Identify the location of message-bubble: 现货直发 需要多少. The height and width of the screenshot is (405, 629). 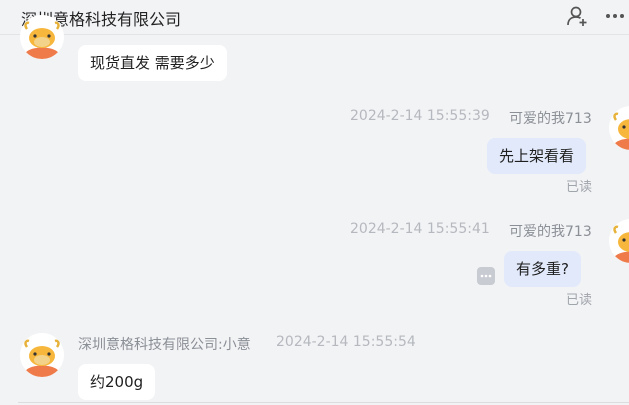
(152, 63).